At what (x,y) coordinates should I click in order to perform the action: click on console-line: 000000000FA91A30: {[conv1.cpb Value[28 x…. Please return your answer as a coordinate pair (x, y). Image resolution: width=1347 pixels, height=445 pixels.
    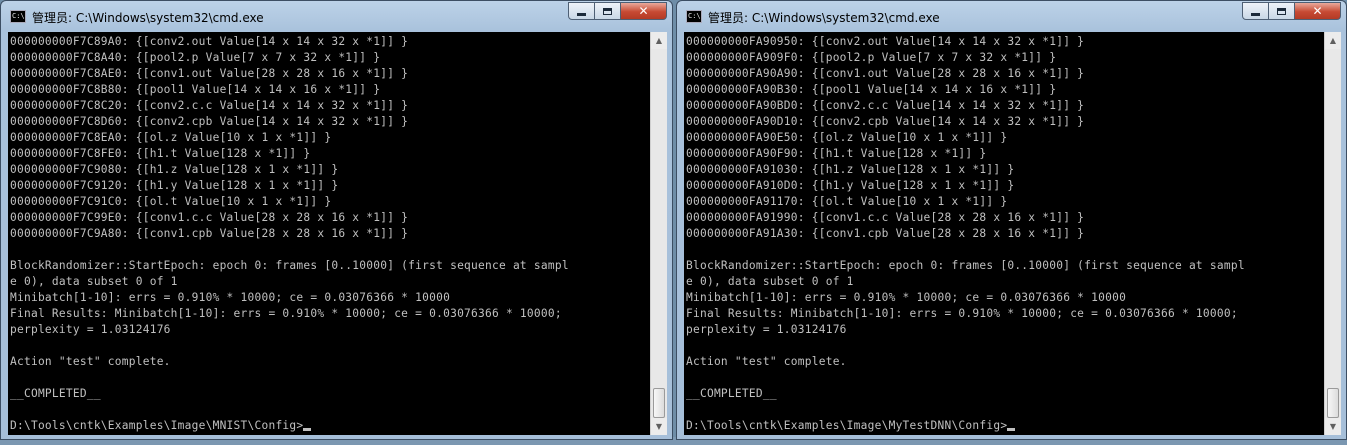
    Looking at the image, I should click on (885, 233).